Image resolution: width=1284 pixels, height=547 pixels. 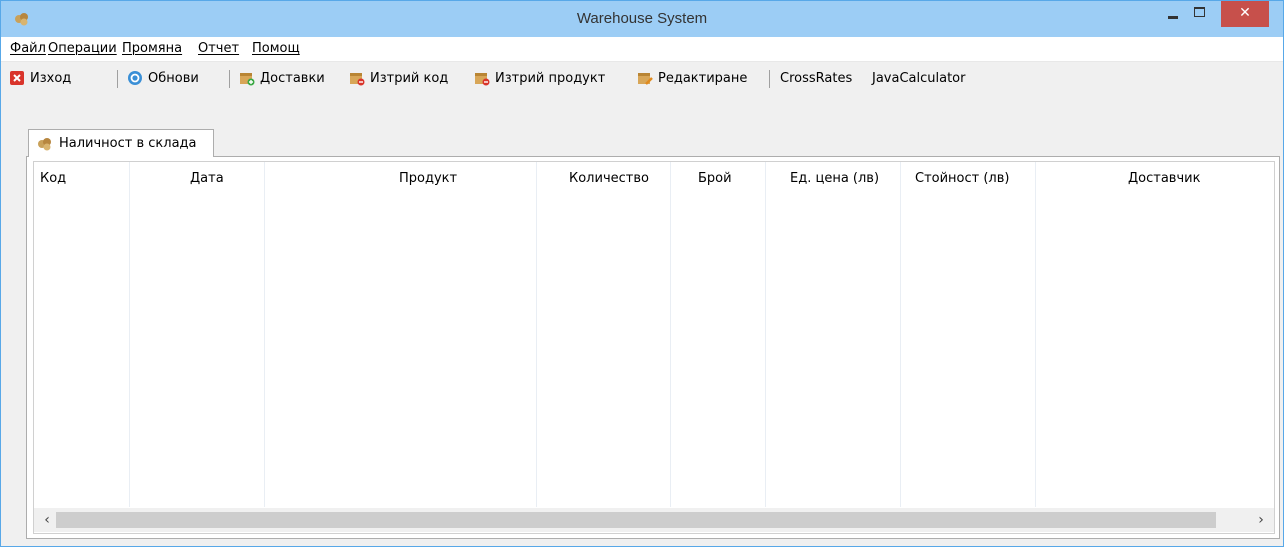 What do you see at coordinates (1200, 14) in the screenshot?
I see `maximize-button` at bounding box center [1200, 14].